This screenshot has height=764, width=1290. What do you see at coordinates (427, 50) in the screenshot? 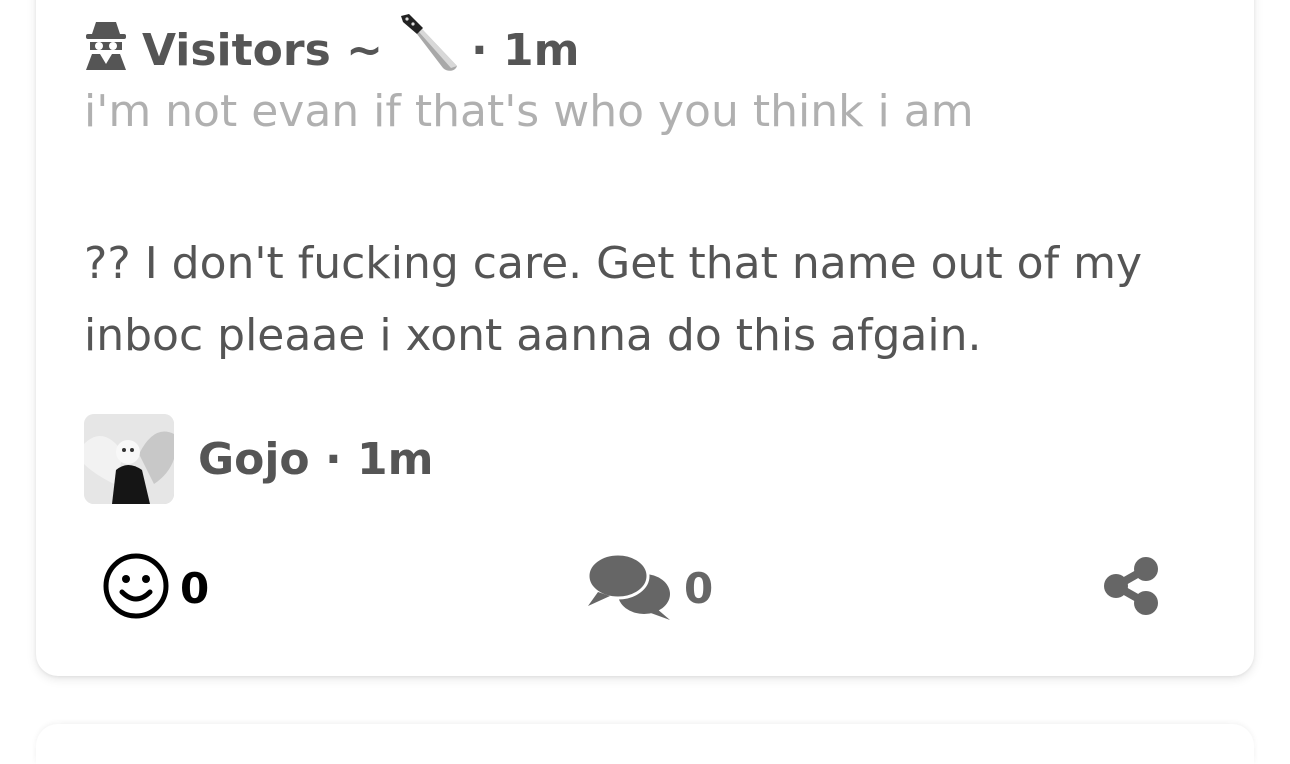
I see `knife-emoji-icon` at bounding box center [427, 50].